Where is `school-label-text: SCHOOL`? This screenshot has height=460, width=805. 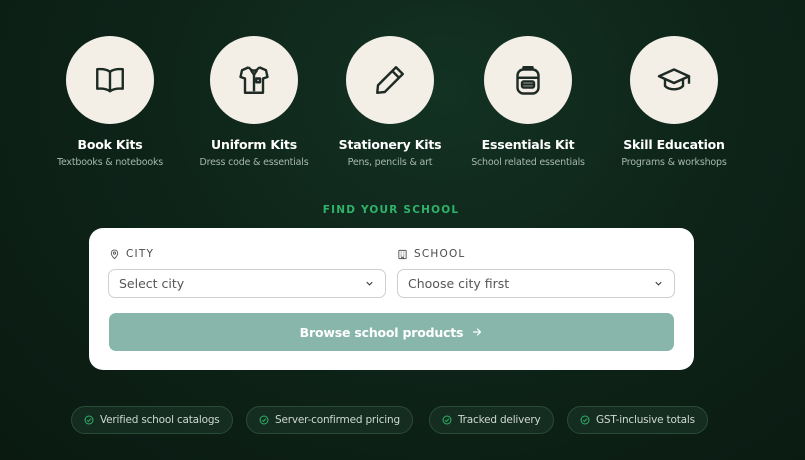 school-label-text: SCHOOL is located at coordinates (440, 254).